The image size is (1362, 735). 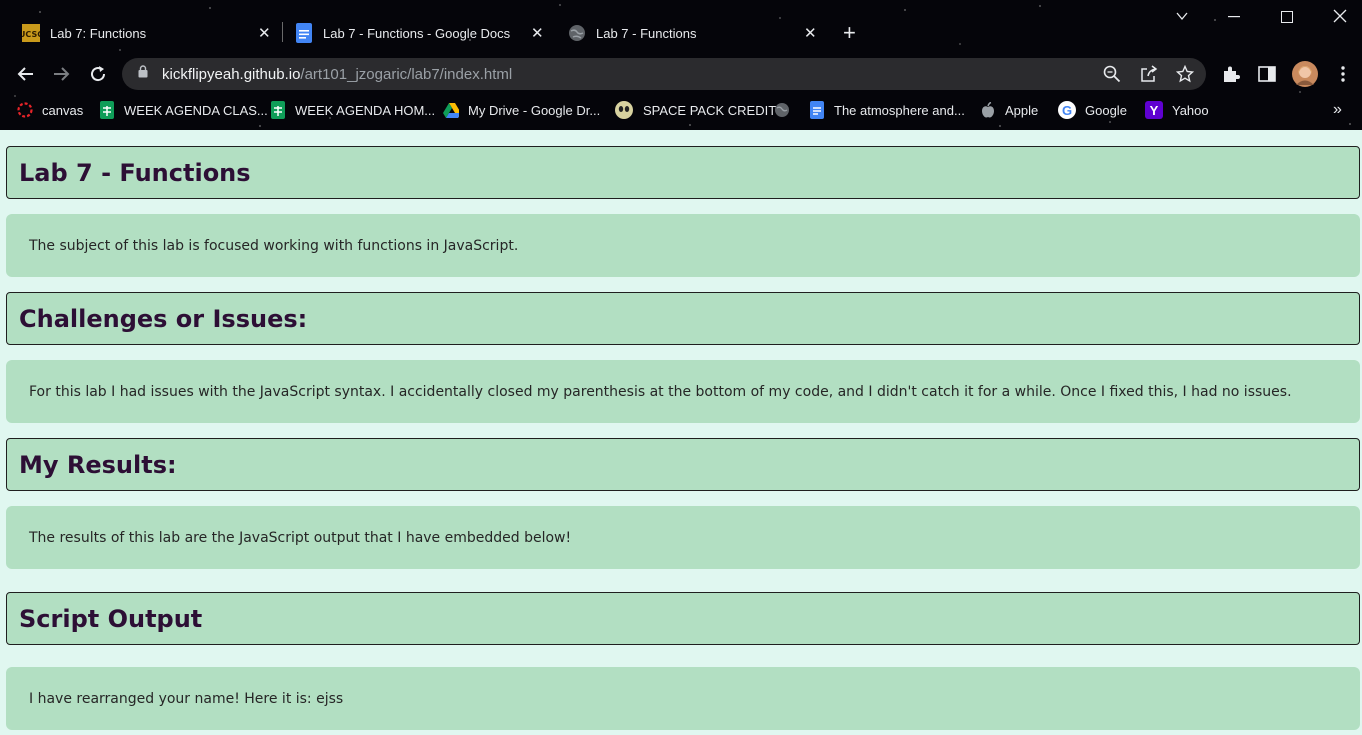 I want to click on svg-text: G, so click(x=1067, y=110).